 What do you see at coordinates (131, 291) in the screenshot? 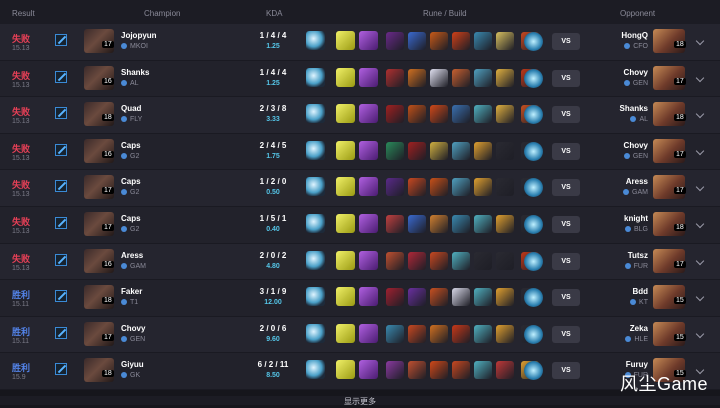
I see `player-name: Faker` at bounding box center [131, 291].